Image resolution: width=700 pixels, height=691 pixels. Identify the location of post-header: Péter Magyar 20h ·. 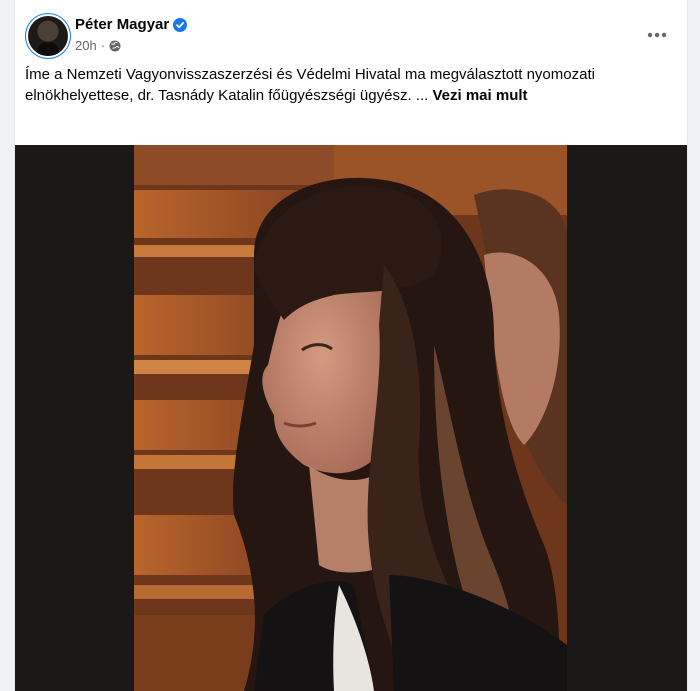
(351, 31).